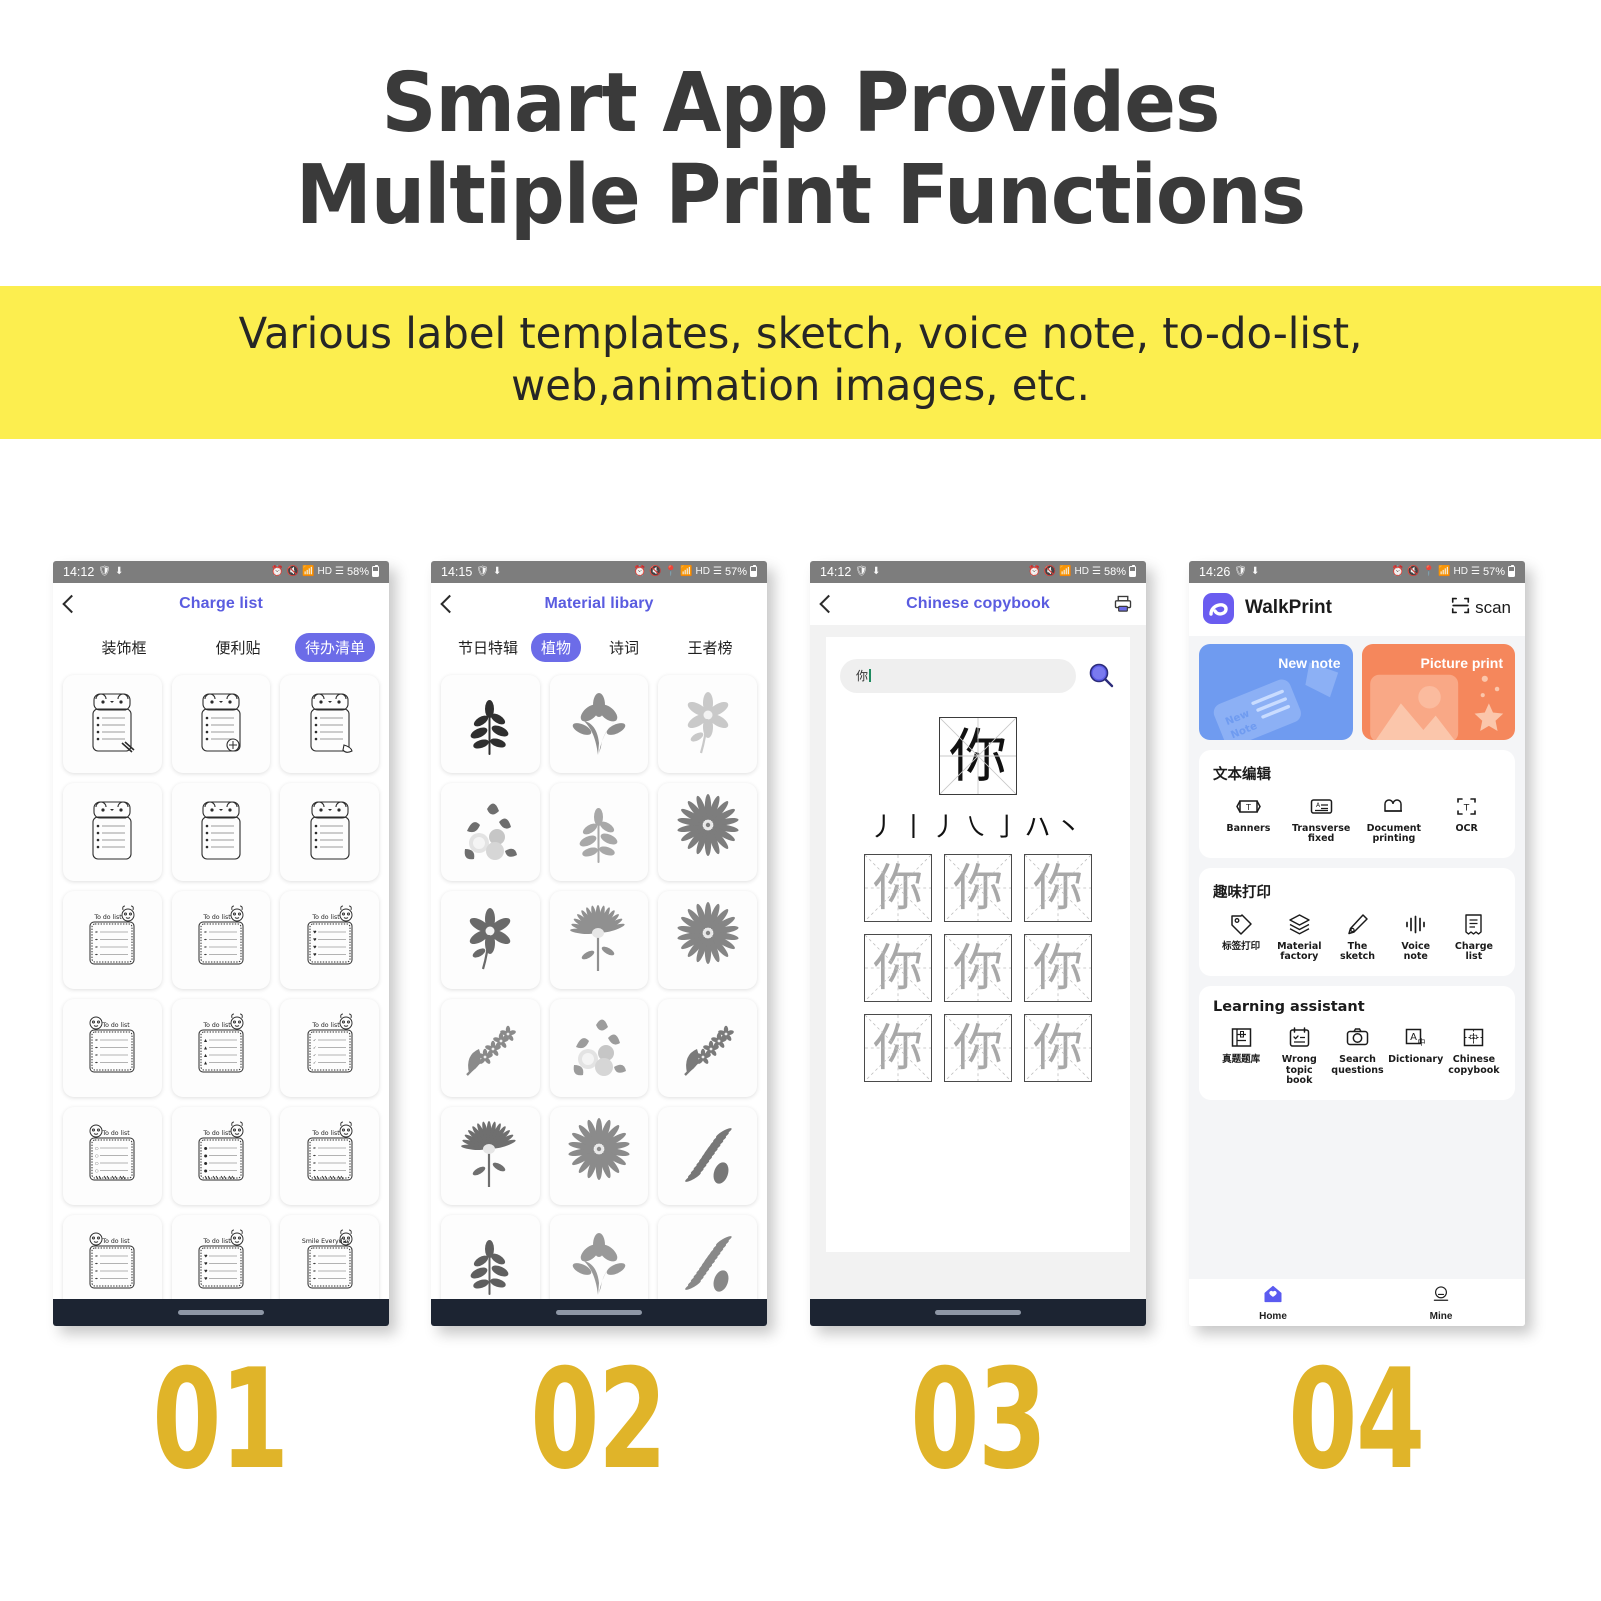  Describe the element at coordinates (1241, 937) in the screenshot. I see `feature-label-print: 标签打印` at that location.